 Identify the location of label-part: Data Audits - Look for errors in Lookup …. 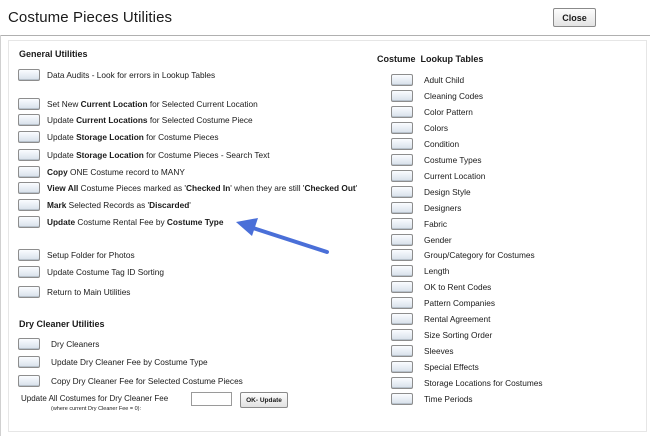
(131, 75).